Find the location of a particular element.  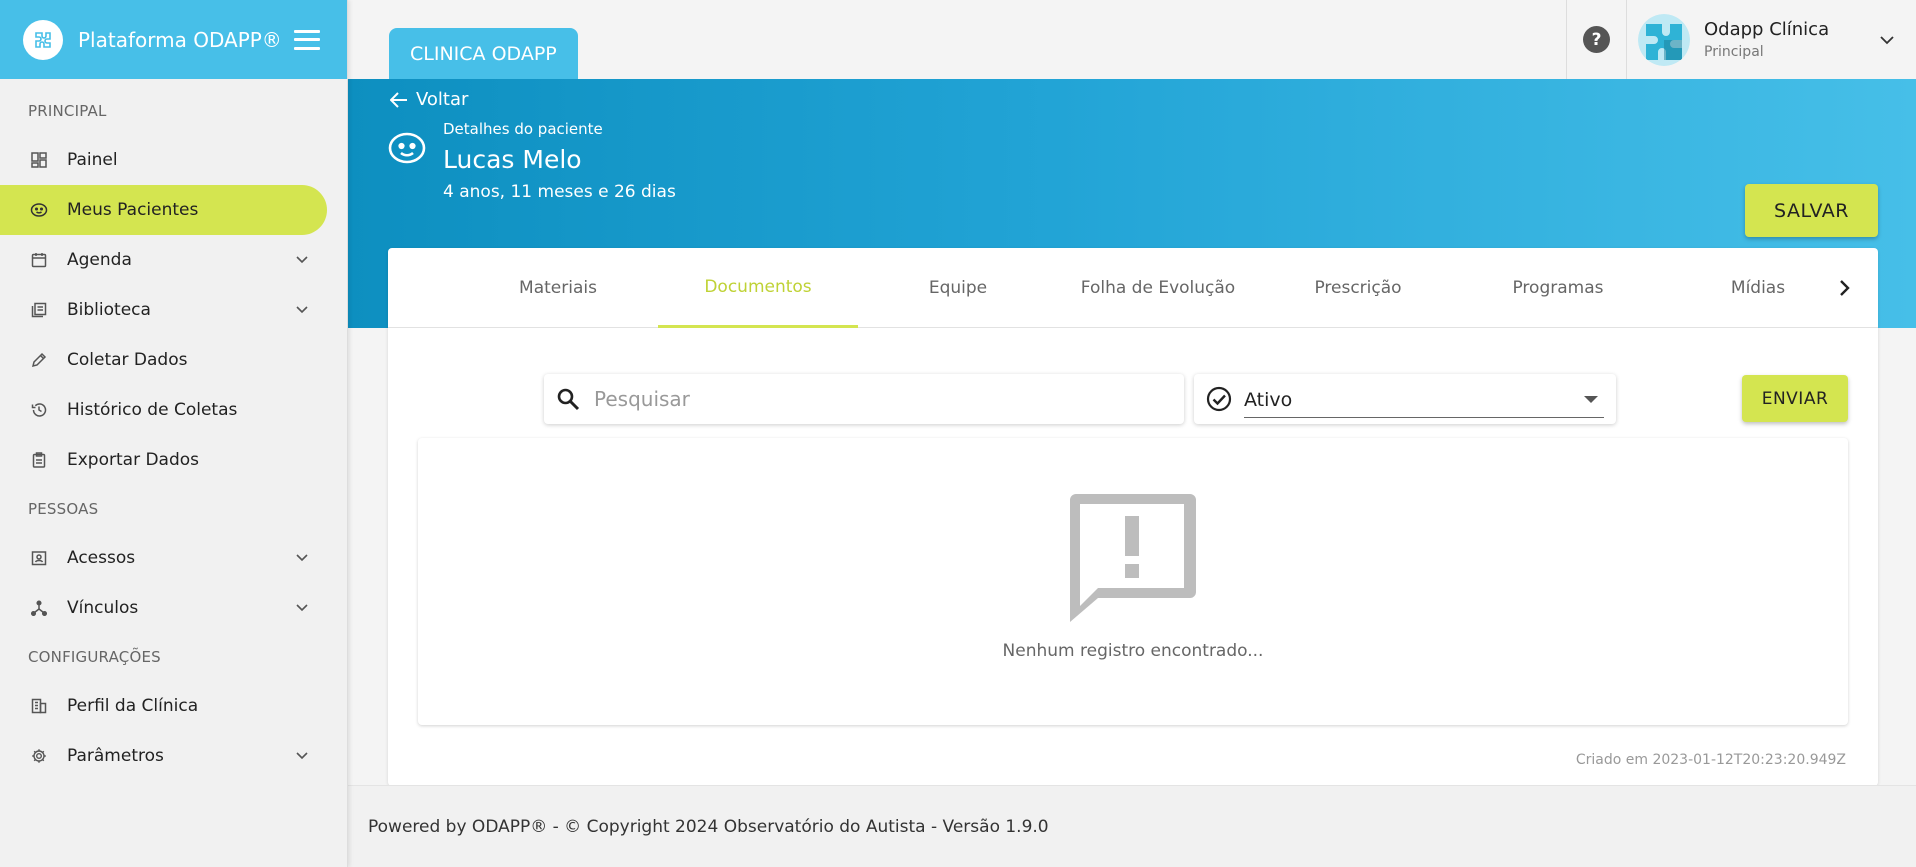

top-bar: CLINICA ODAPP ? Odapp Clínica Principal is located at coordinates (1132, 39).